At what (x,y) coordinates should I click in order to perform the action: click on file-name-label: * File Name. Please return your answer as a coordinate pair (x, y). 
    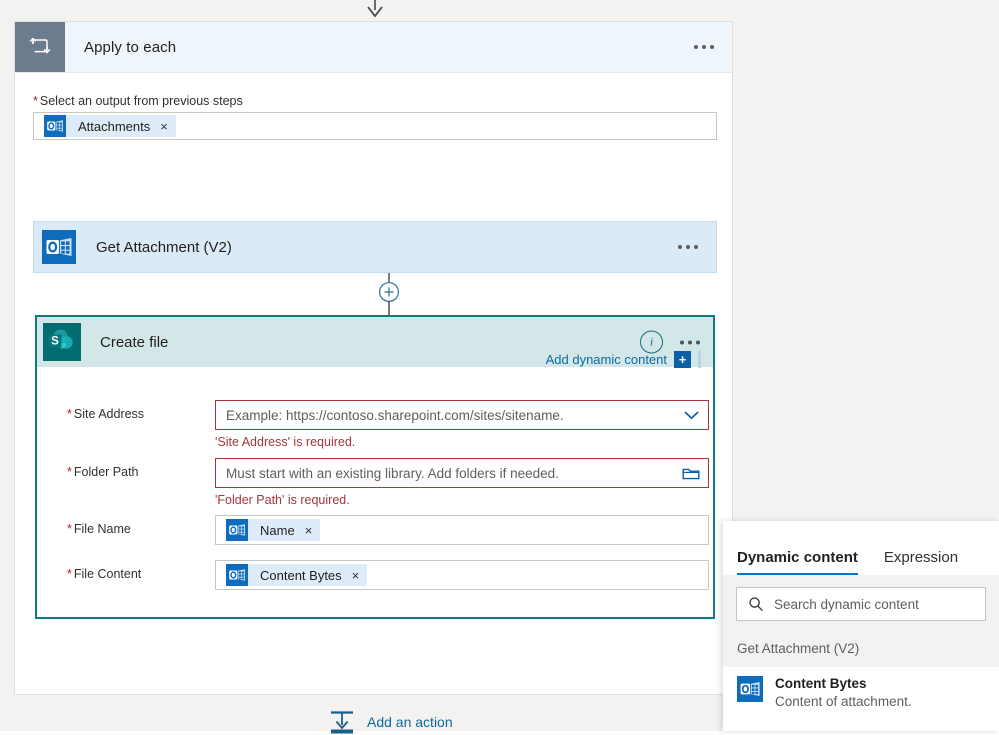
    Looking at the image, I should click on (99, 529).